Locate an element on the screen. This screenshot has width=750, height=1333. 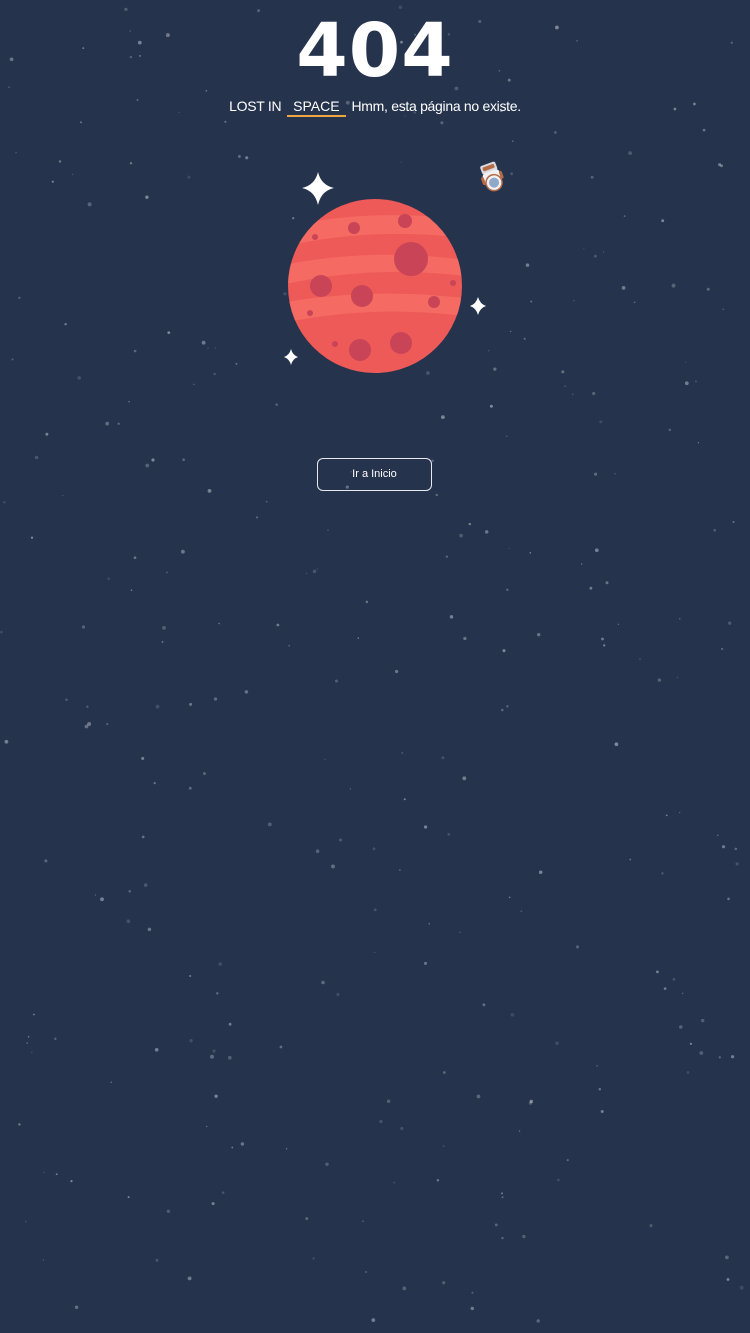
planet-illustration is located at coordinates (375, 286).